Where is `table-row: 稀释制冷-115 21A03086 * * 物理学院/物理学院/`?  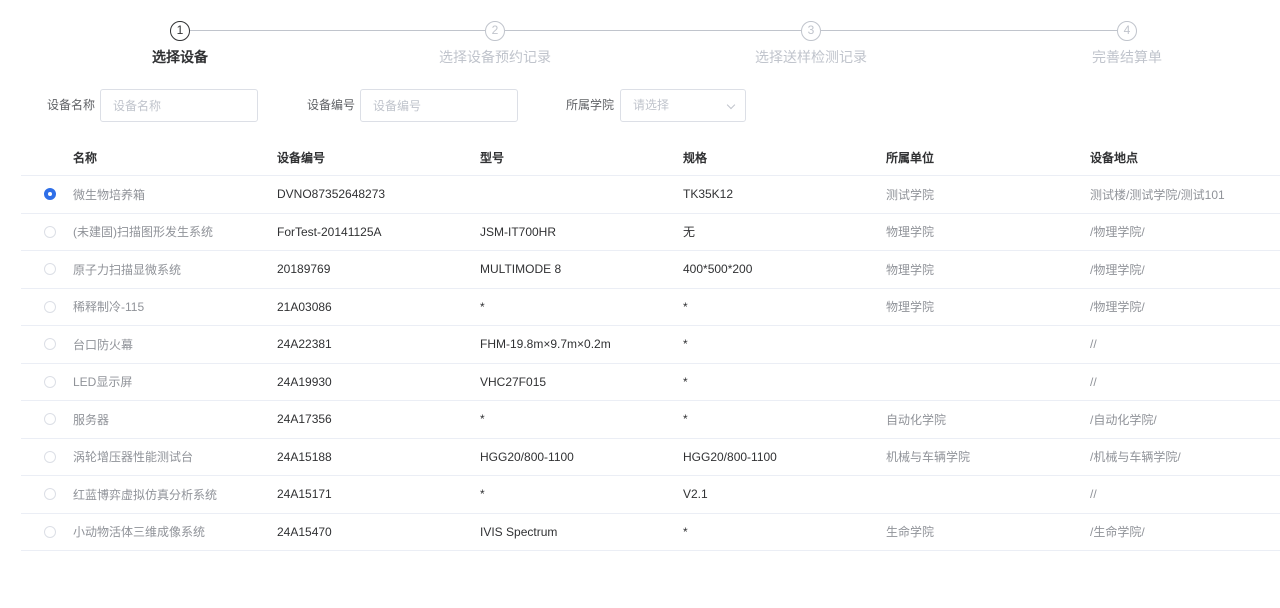
table-row: 稀释制冷-115 21A03086 * * 物理学院/物理学院/ is located at coordinates (650, 307).